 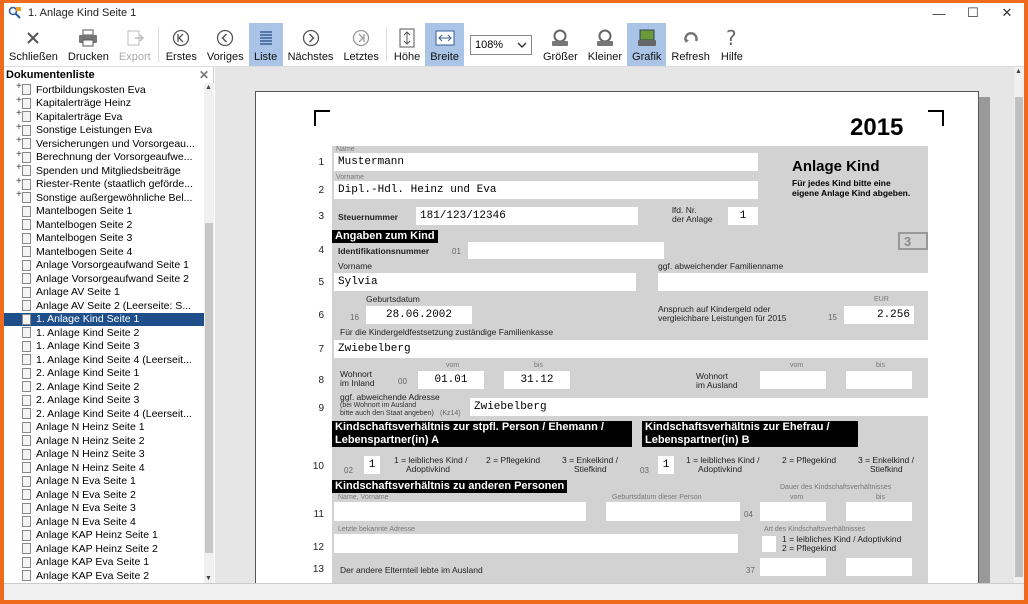 What do you see at coordinates (104, 387) in the screenshot?
I see `document-list-item: 2. Anlage Kind Seite 2` at bounding box center [104, 387].